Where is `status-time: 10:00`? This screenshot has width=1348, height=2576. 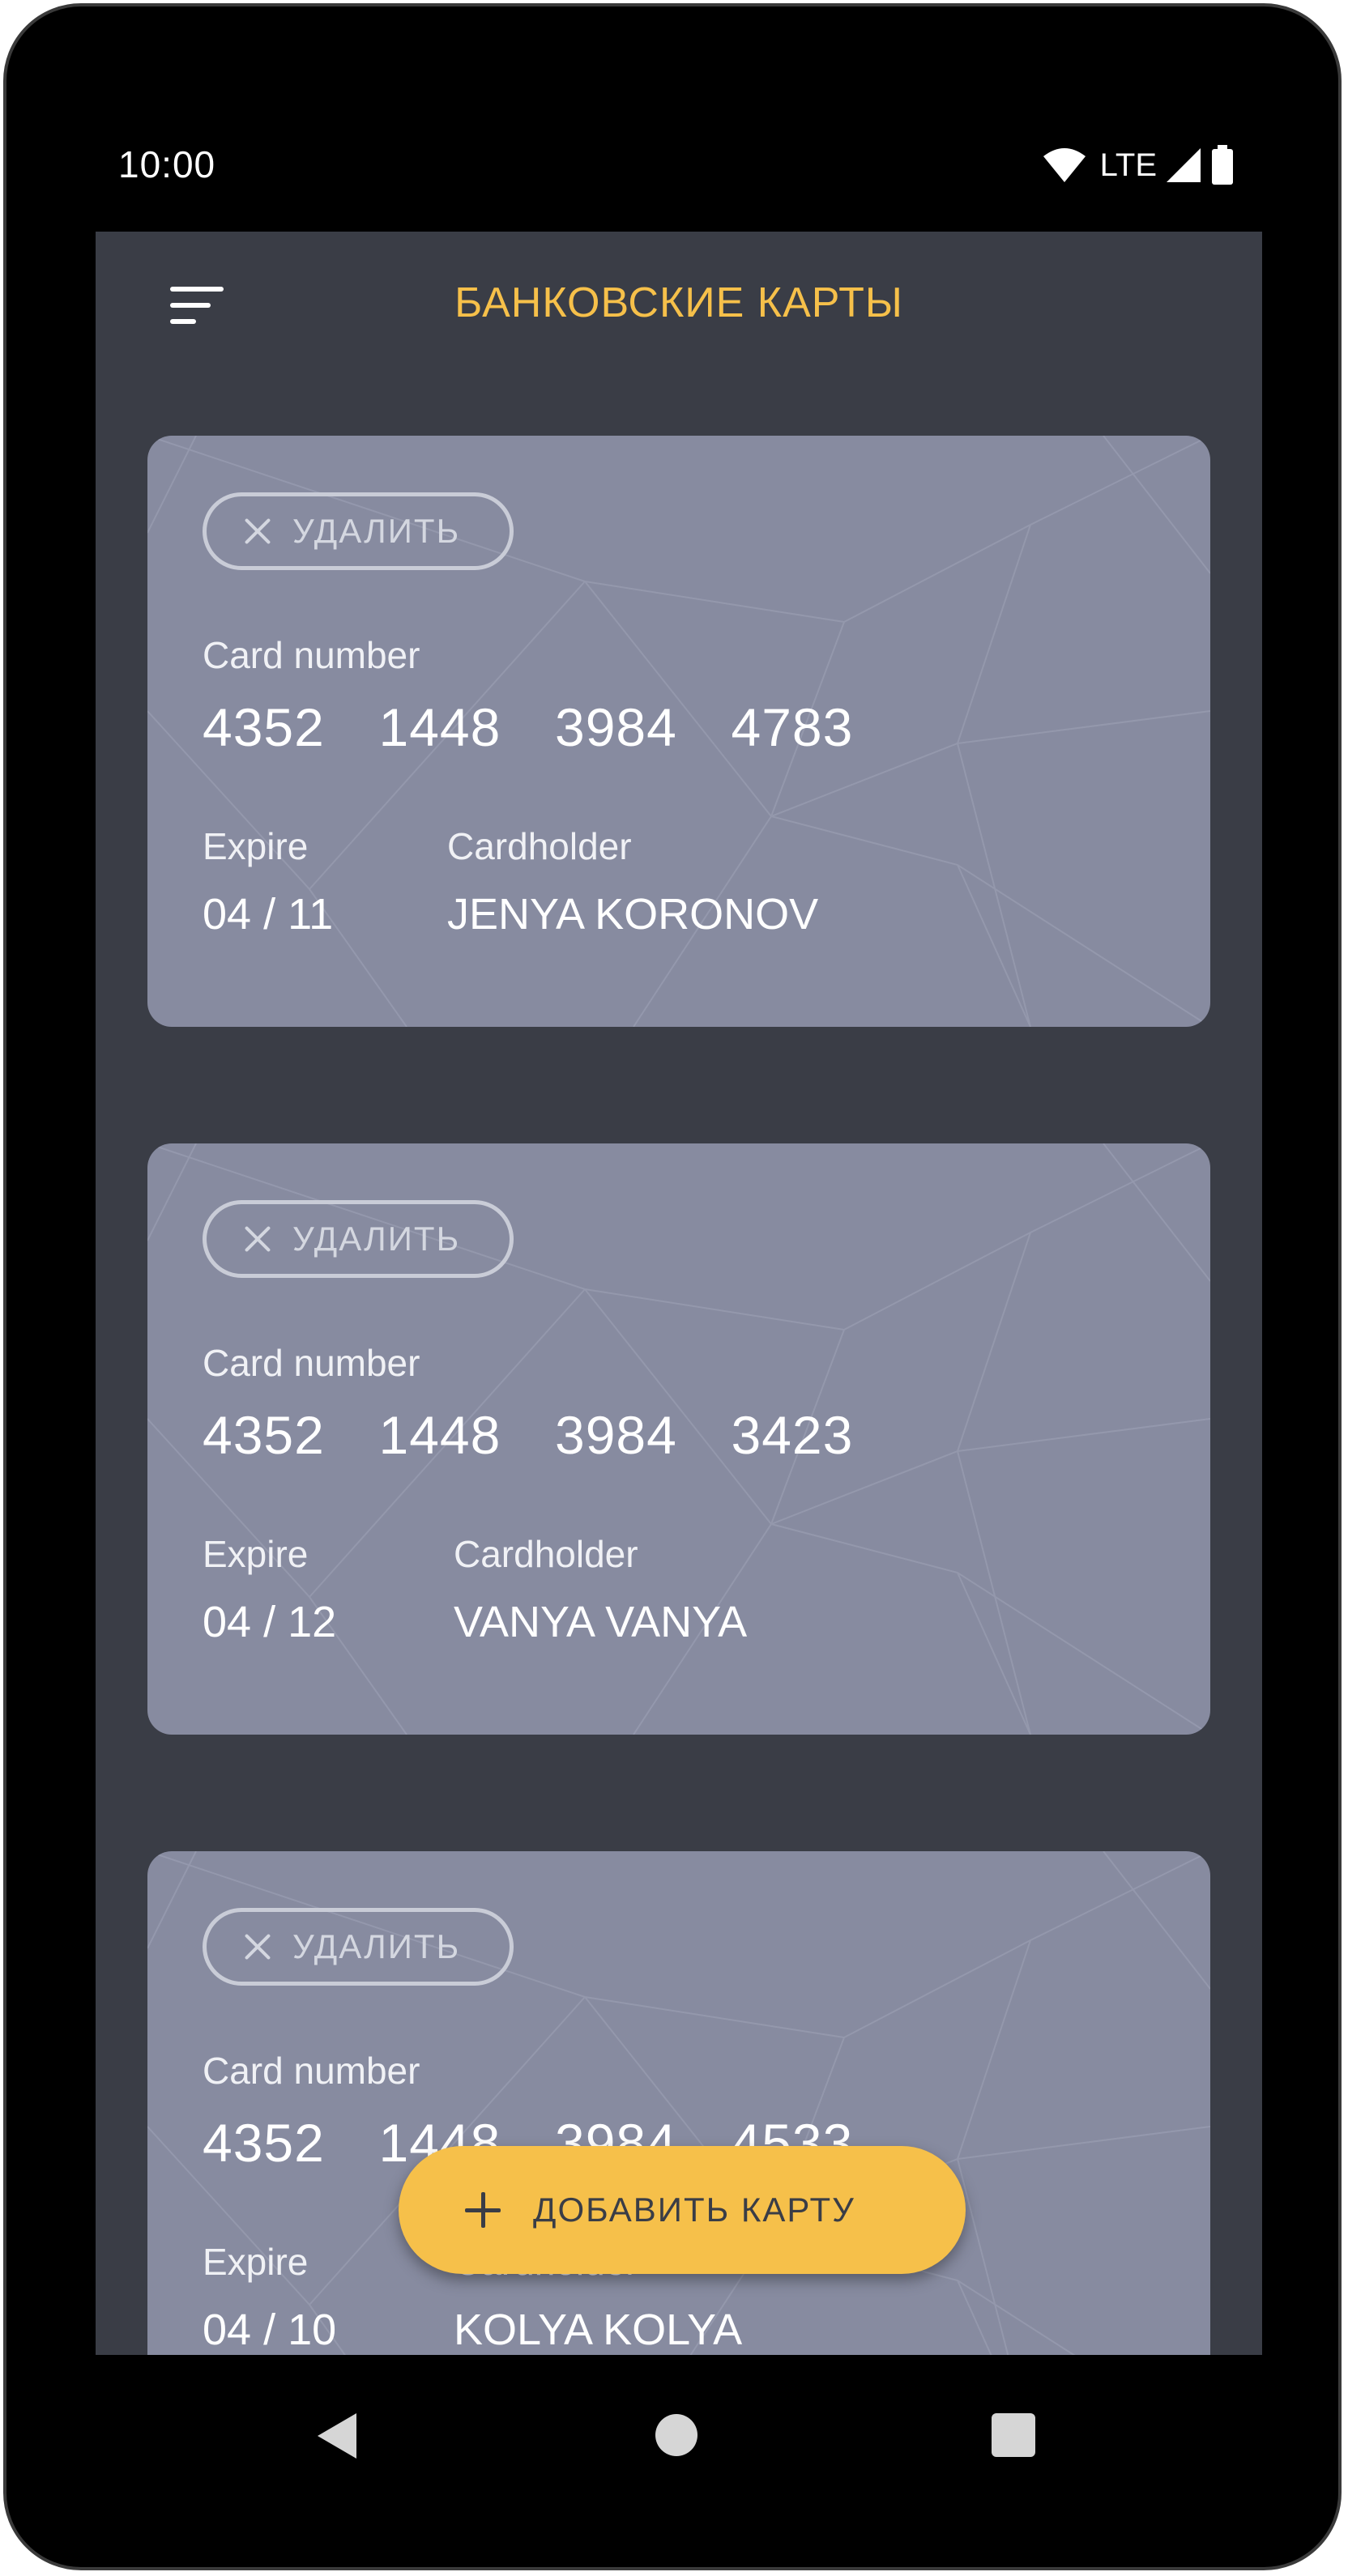
status-time: 10:00 is located at coordinates (167, 164).